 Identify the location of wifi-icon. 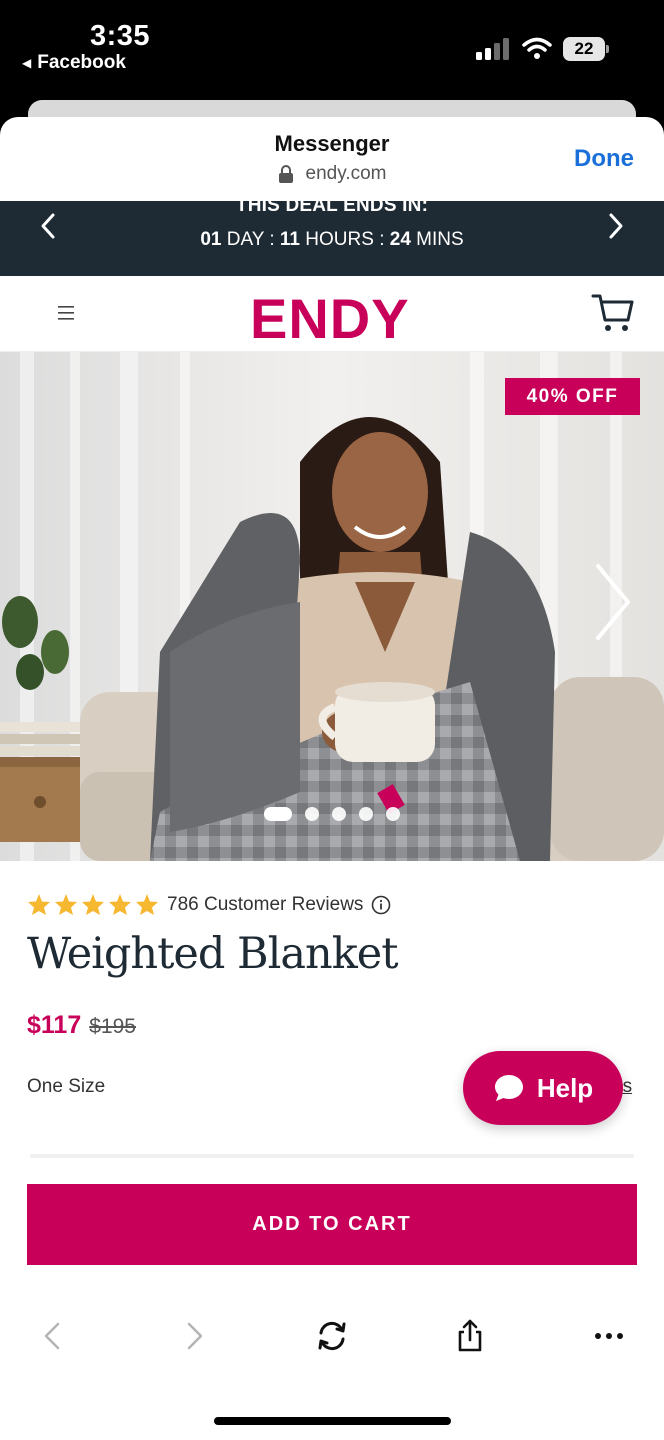
(537, 48).